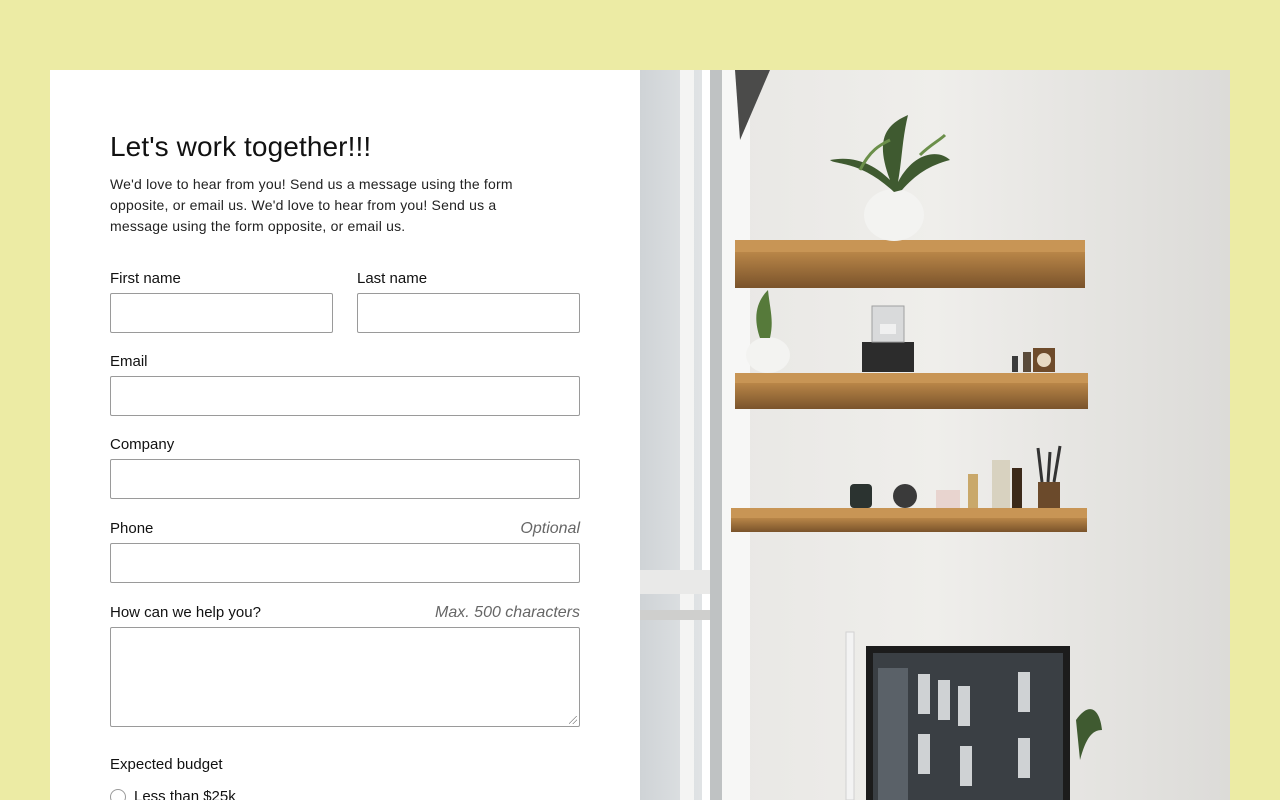  Describe the element at coordinates (166, 764) in the screenshot. I see `budget-label: Expected budget` at that location.